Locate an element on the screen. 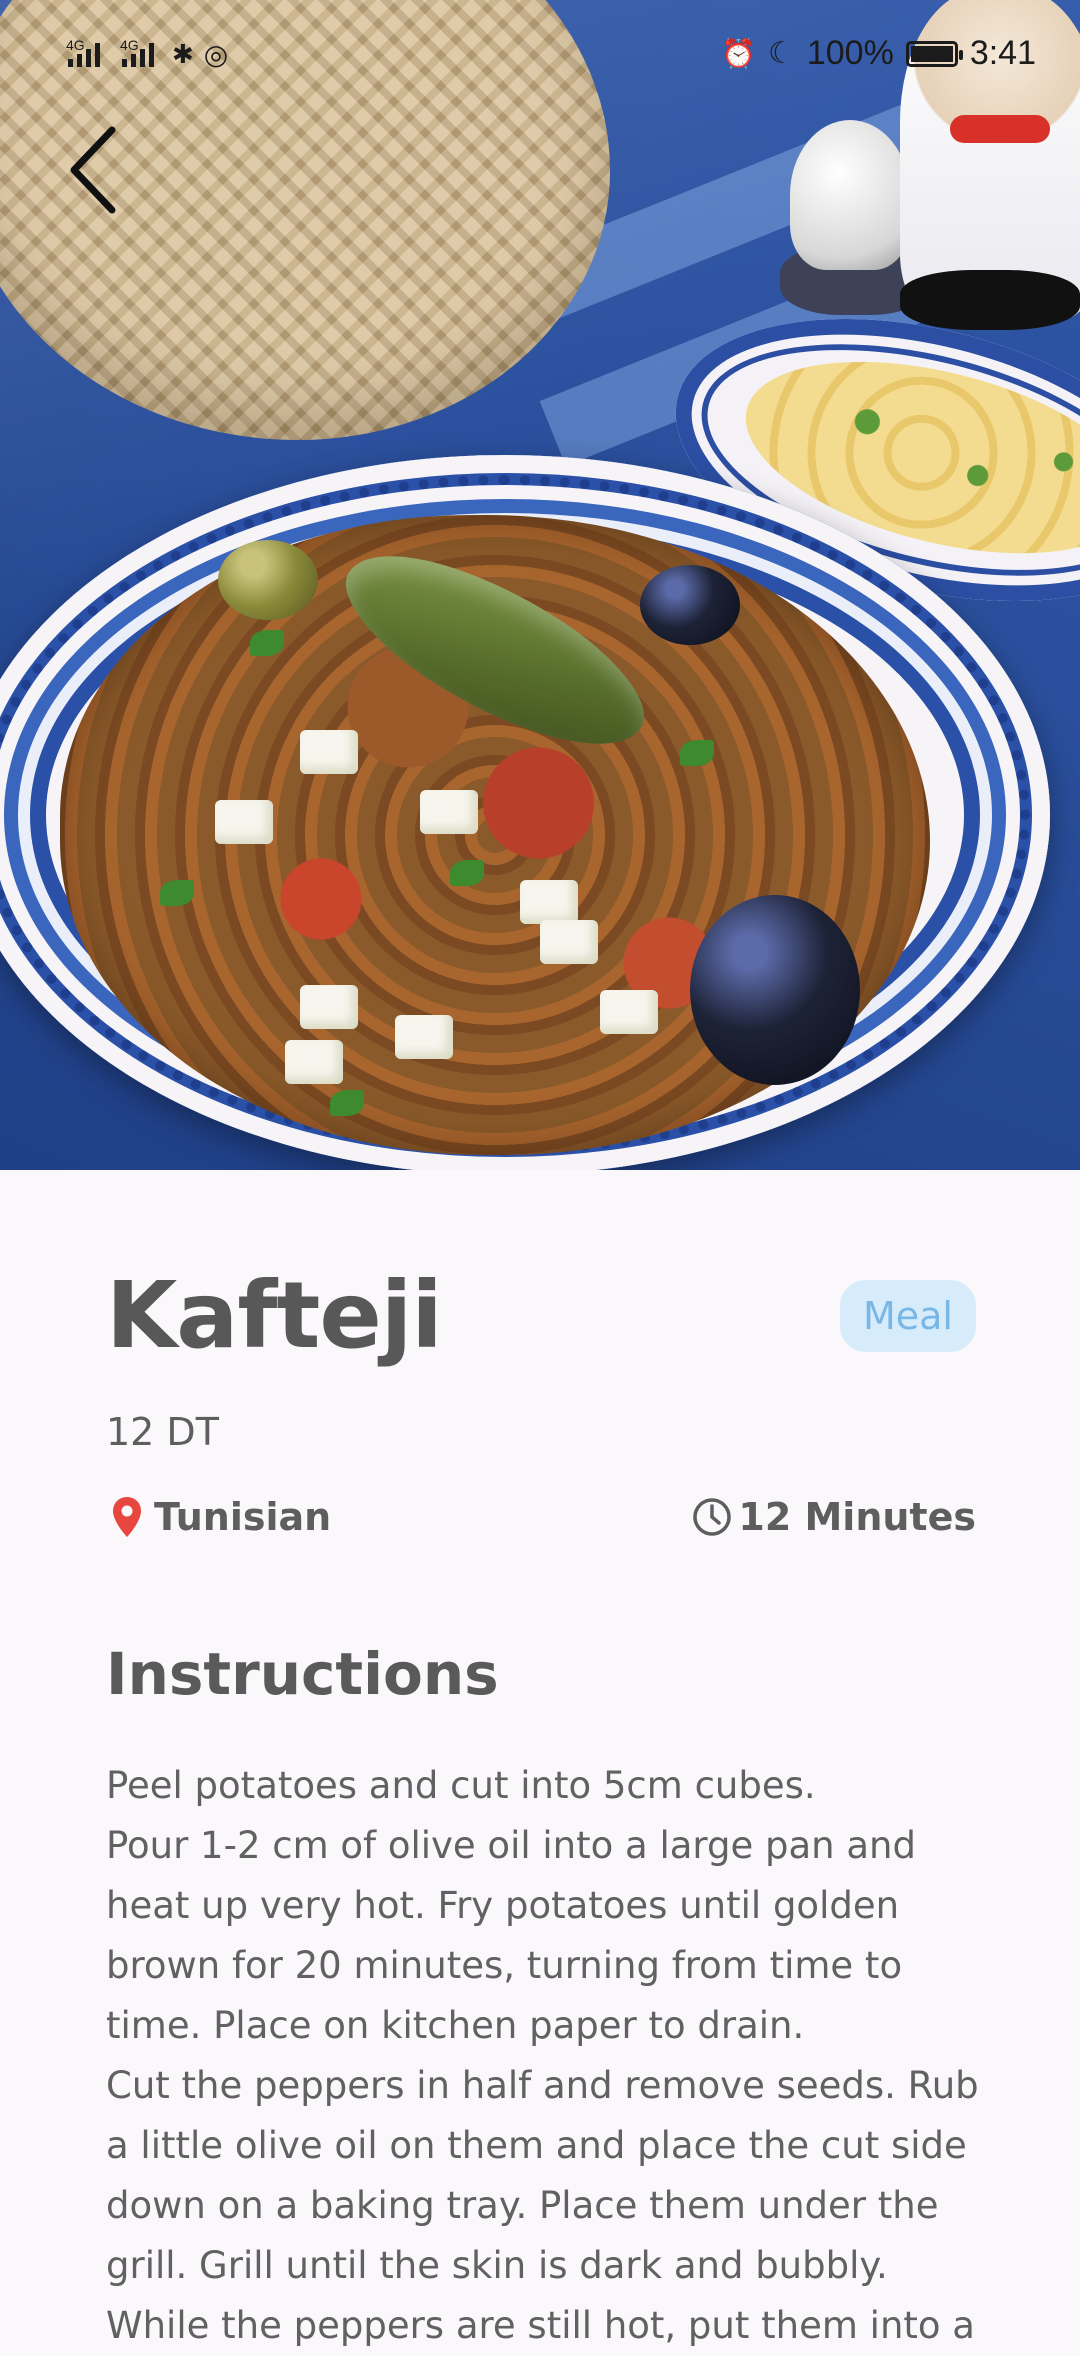 Image resolution: width=1080 pixels, height=2356 pixels. instructions-heading: Instructions is located at coordinates (302, 1674).